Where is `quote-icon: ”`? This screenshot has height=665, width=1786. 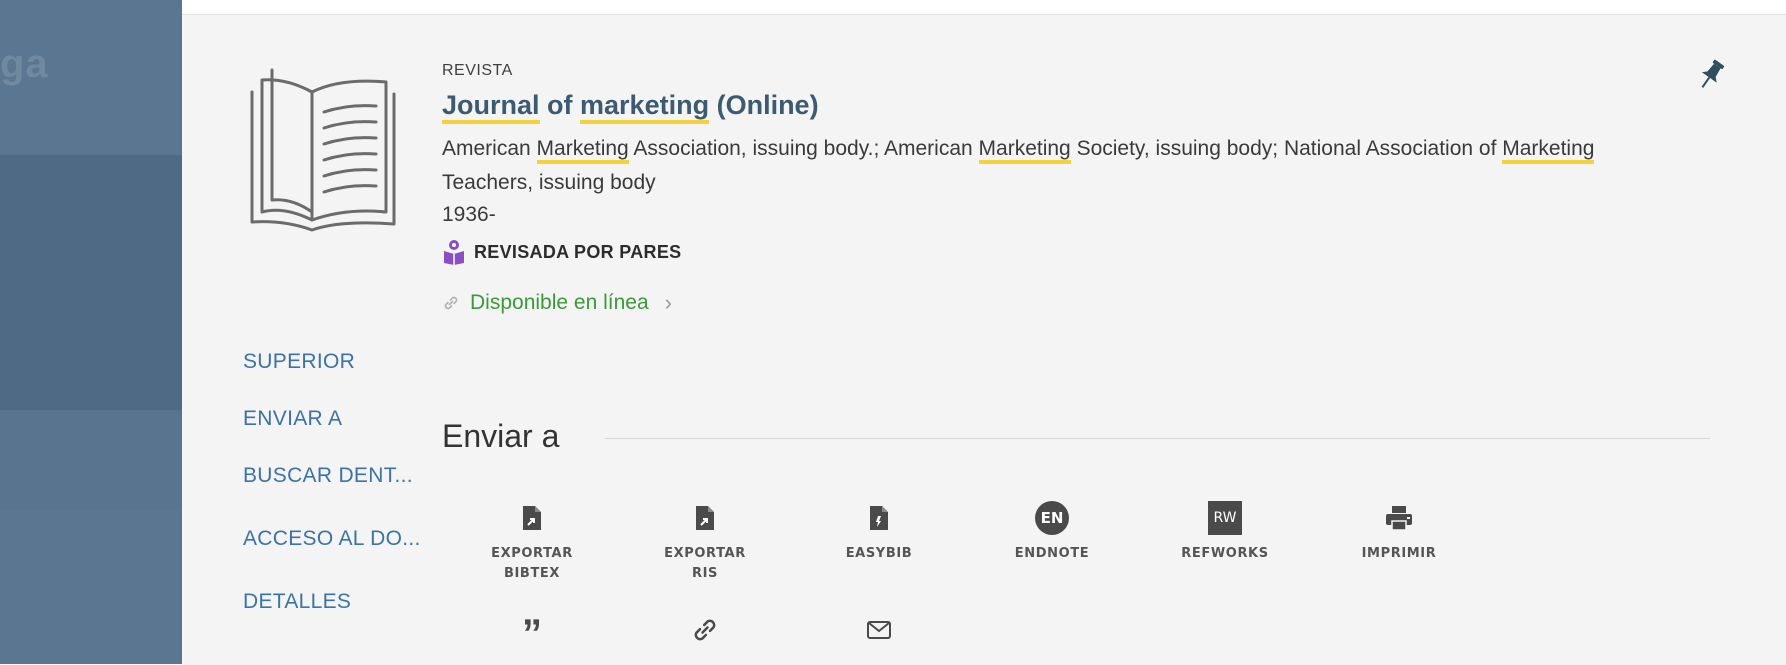 quote-icon: ” is located at coordinates (532, 634).